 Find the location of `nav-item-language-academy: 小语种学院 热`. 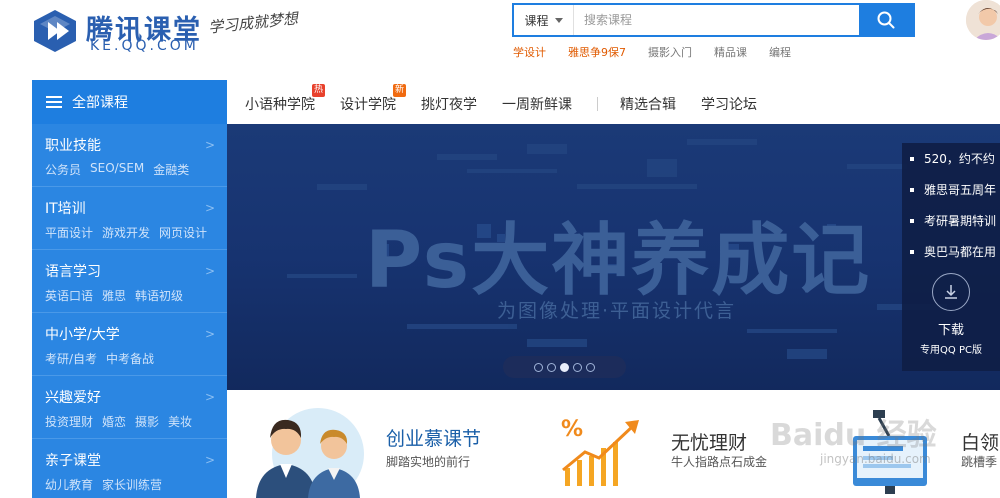

nav-item-language-academy: 小语种学院 热 is located at coordinates (285, 99).